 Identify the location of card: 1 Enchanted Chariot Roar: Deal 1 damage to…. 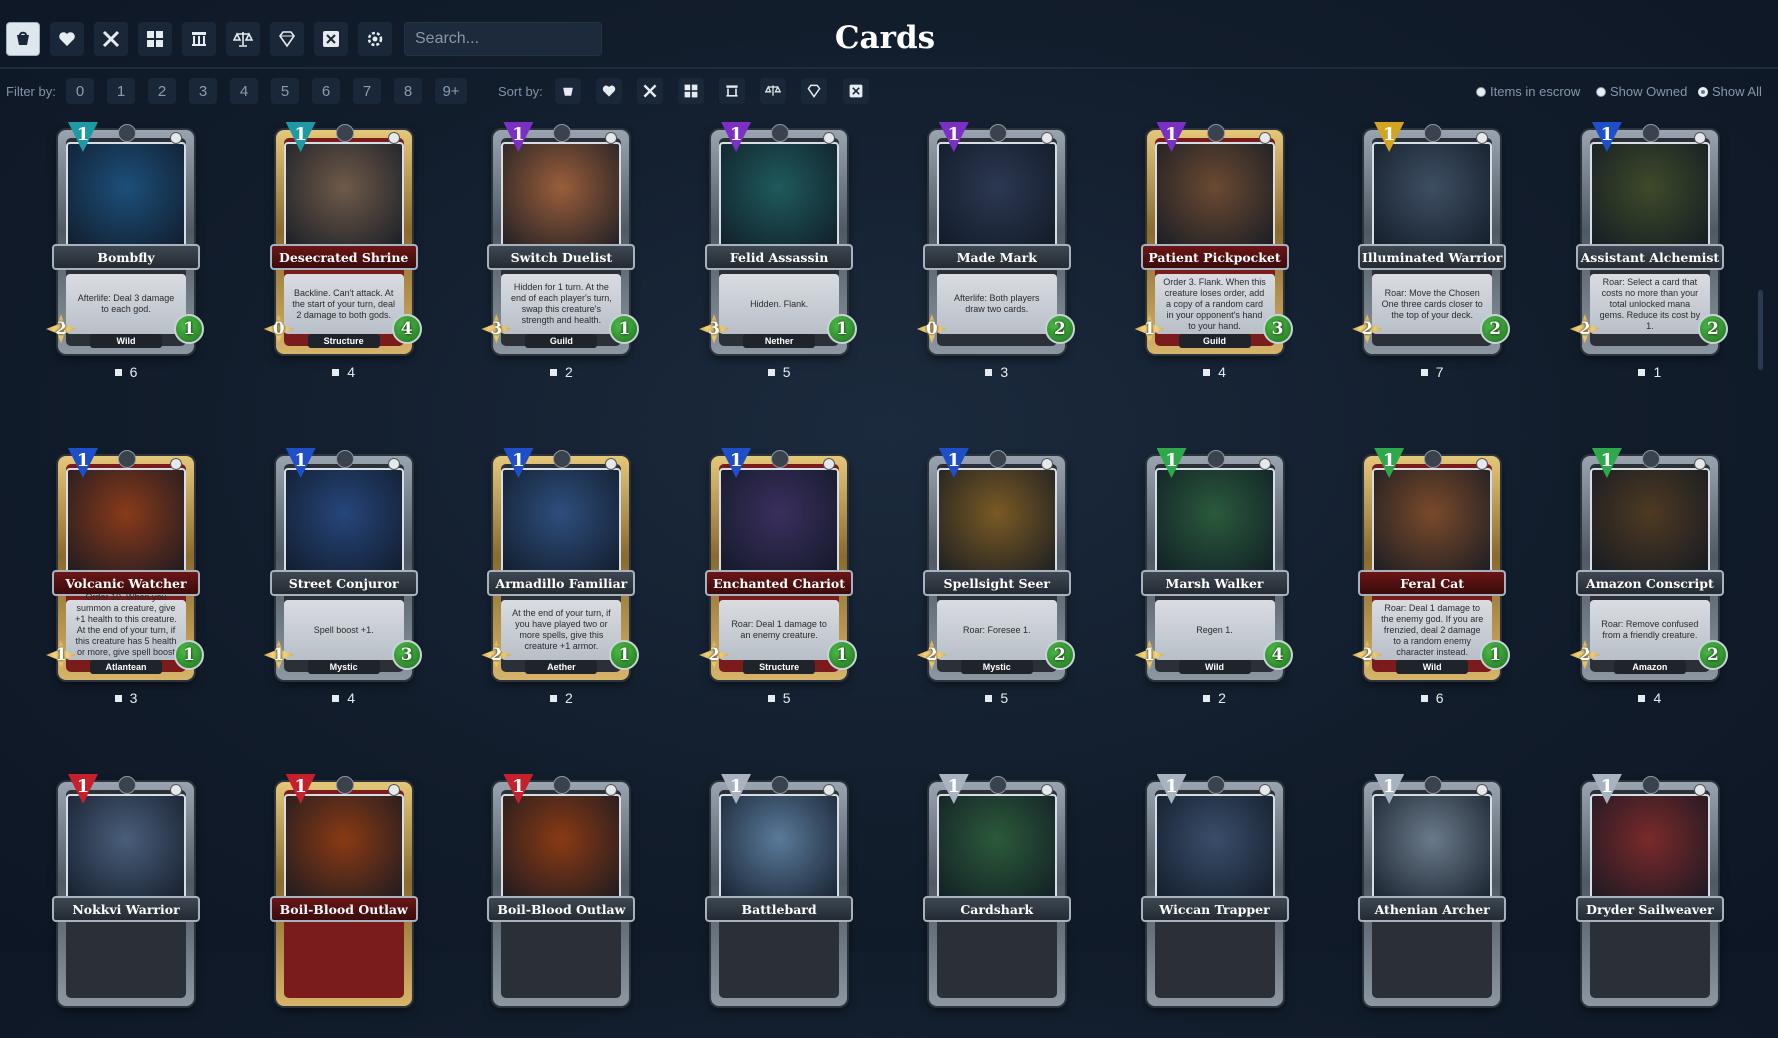
(779, 577).